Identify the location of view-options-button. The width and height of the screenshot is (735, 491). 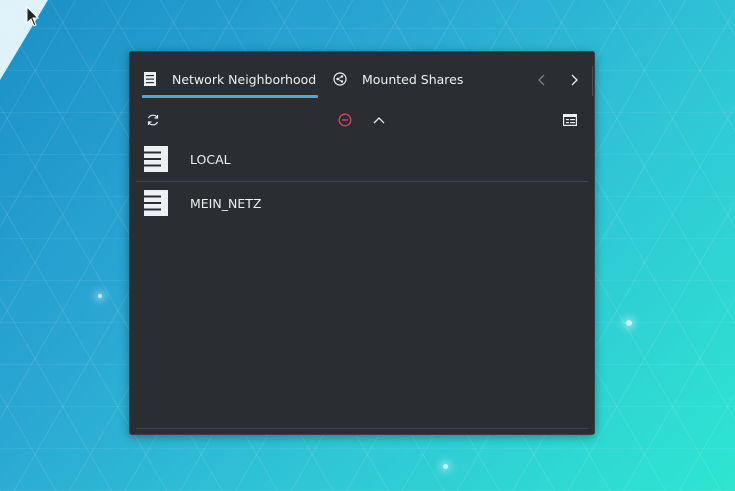
(570, 120).